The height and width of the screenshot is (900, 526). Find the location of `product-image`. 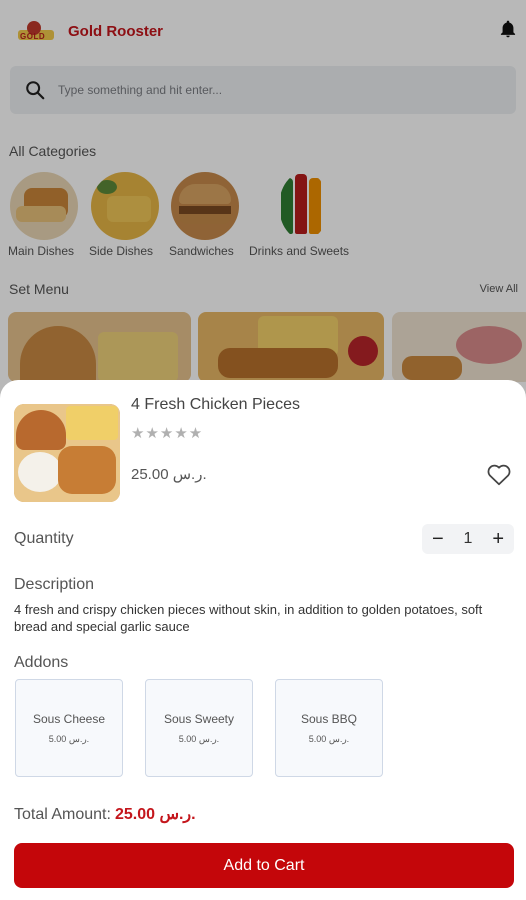

product-image is located at coordinates (67, 453).